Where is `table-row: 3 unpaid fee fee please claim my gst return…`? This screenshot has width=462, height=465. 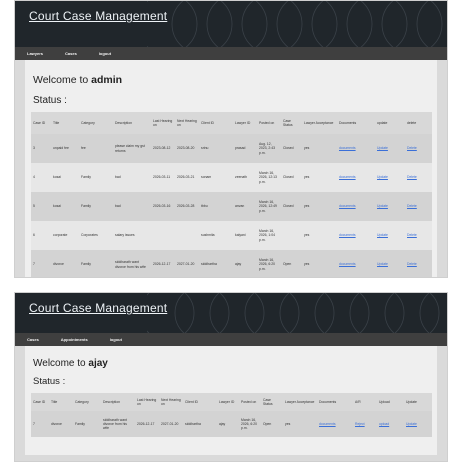
table-row: 3 unpaid fee fee please claim my gst return… is located at coordinates (231, 148).